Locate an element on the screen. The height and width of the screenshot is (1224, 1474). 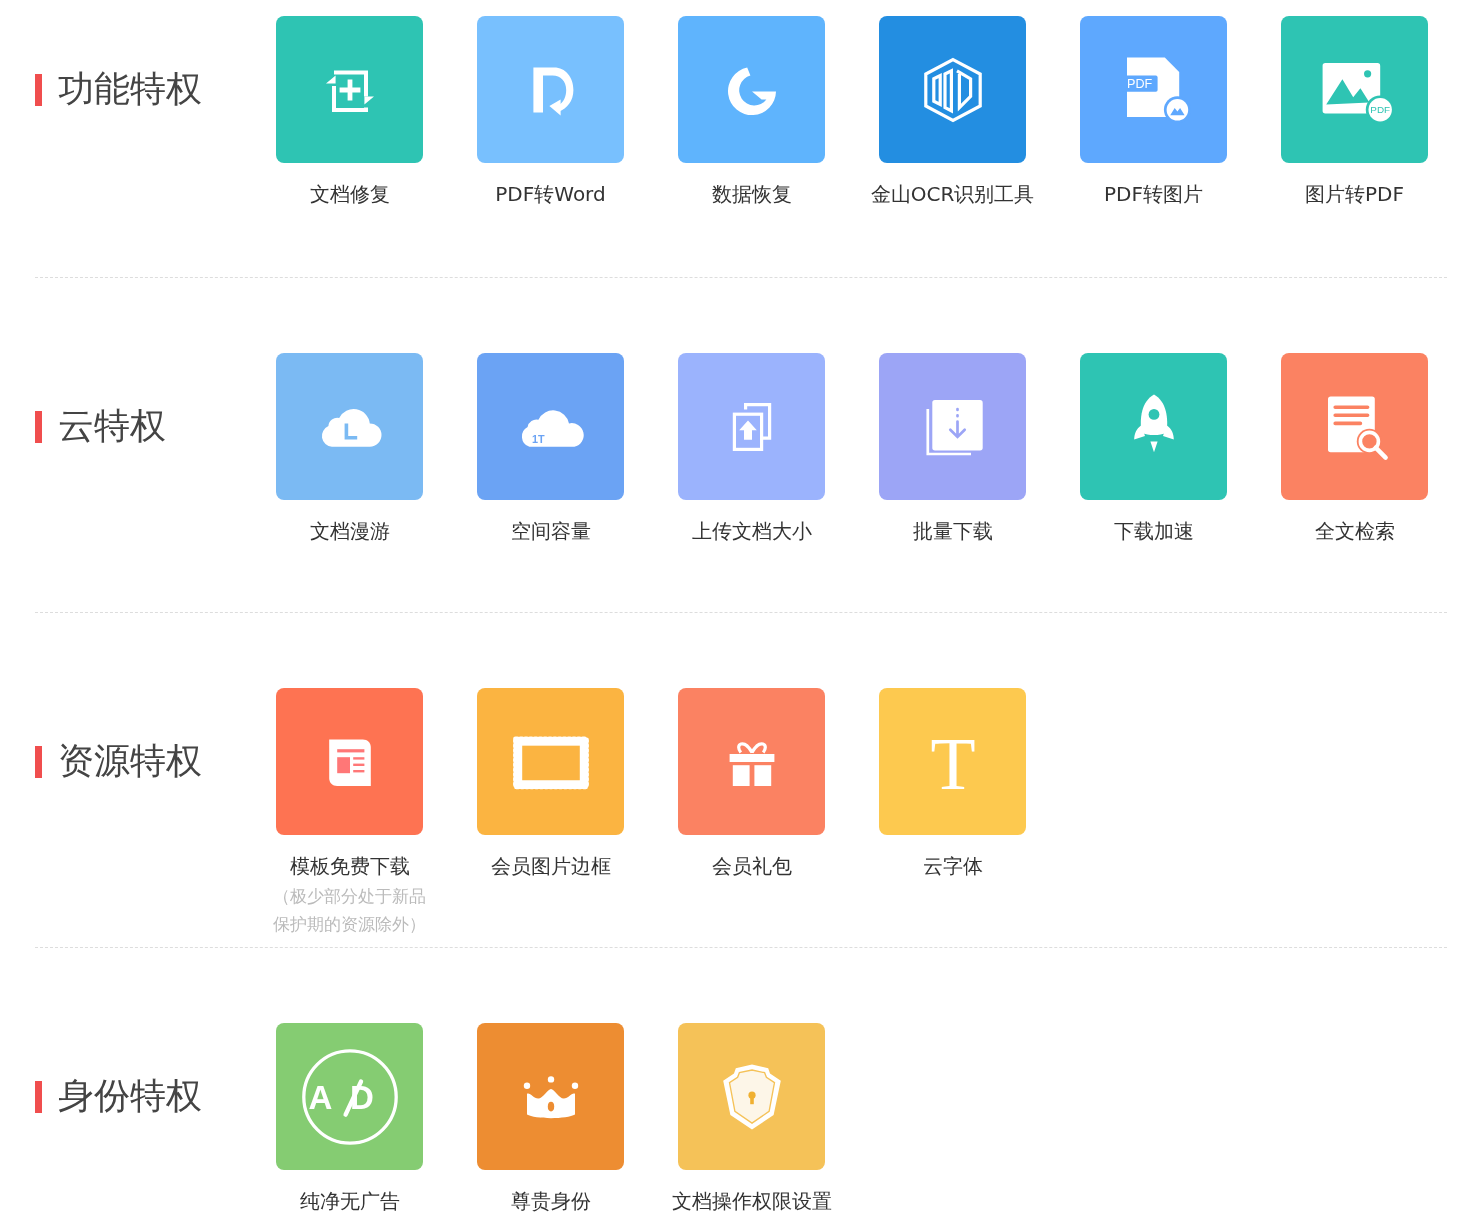
feature-label: 金山OCR识别工具 is located at coordinates (952, 194).